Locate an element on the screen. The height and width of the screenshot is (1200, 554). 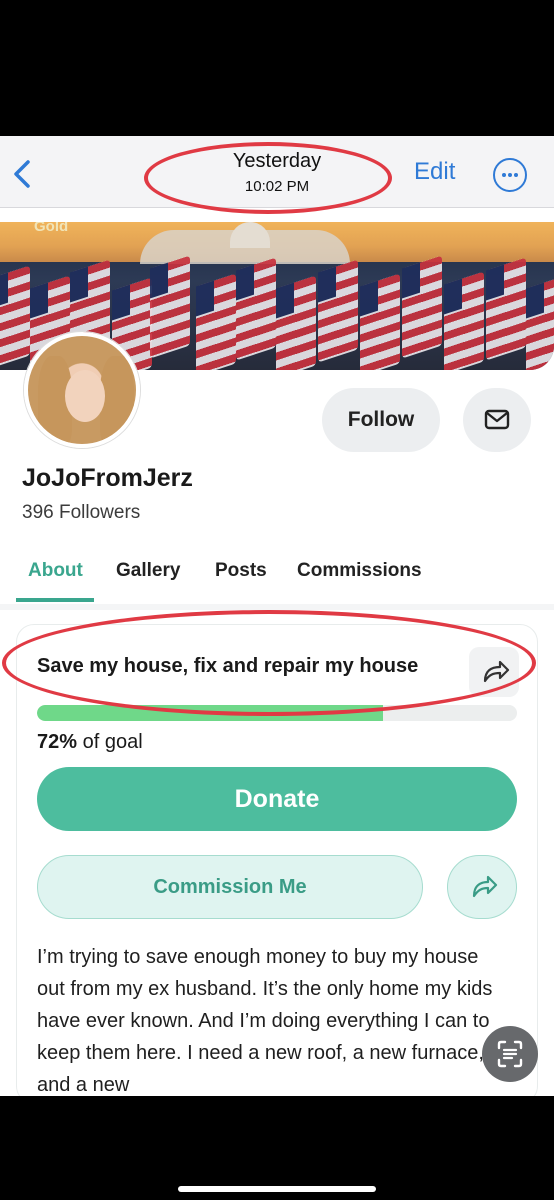
share-profile-button is located at coordinates (482, 887).